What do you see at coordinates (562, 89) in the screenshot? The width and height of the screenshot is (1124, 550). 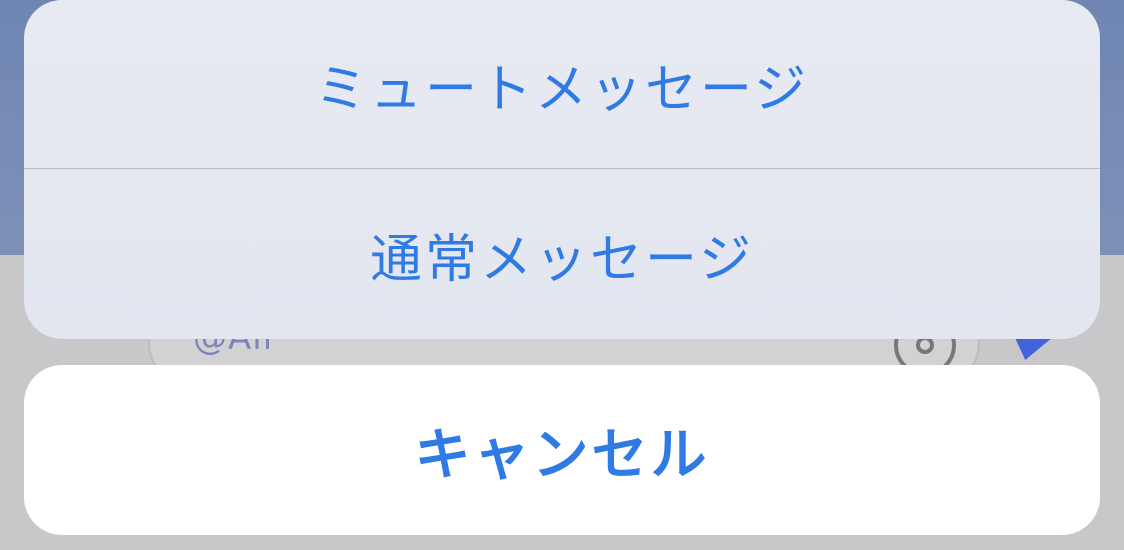 I see `mute-message-label: ミュートメッセージ` at bounding box center [562, 89].